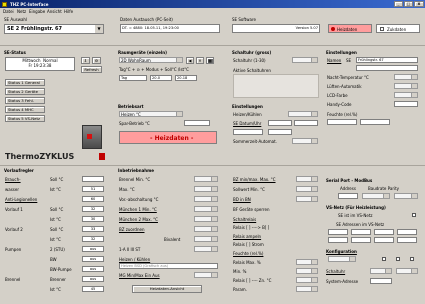 The width and height of the screenshot is (425, 304). I want to click on vorlauf-row-5-value: 30, so click(93, 219).